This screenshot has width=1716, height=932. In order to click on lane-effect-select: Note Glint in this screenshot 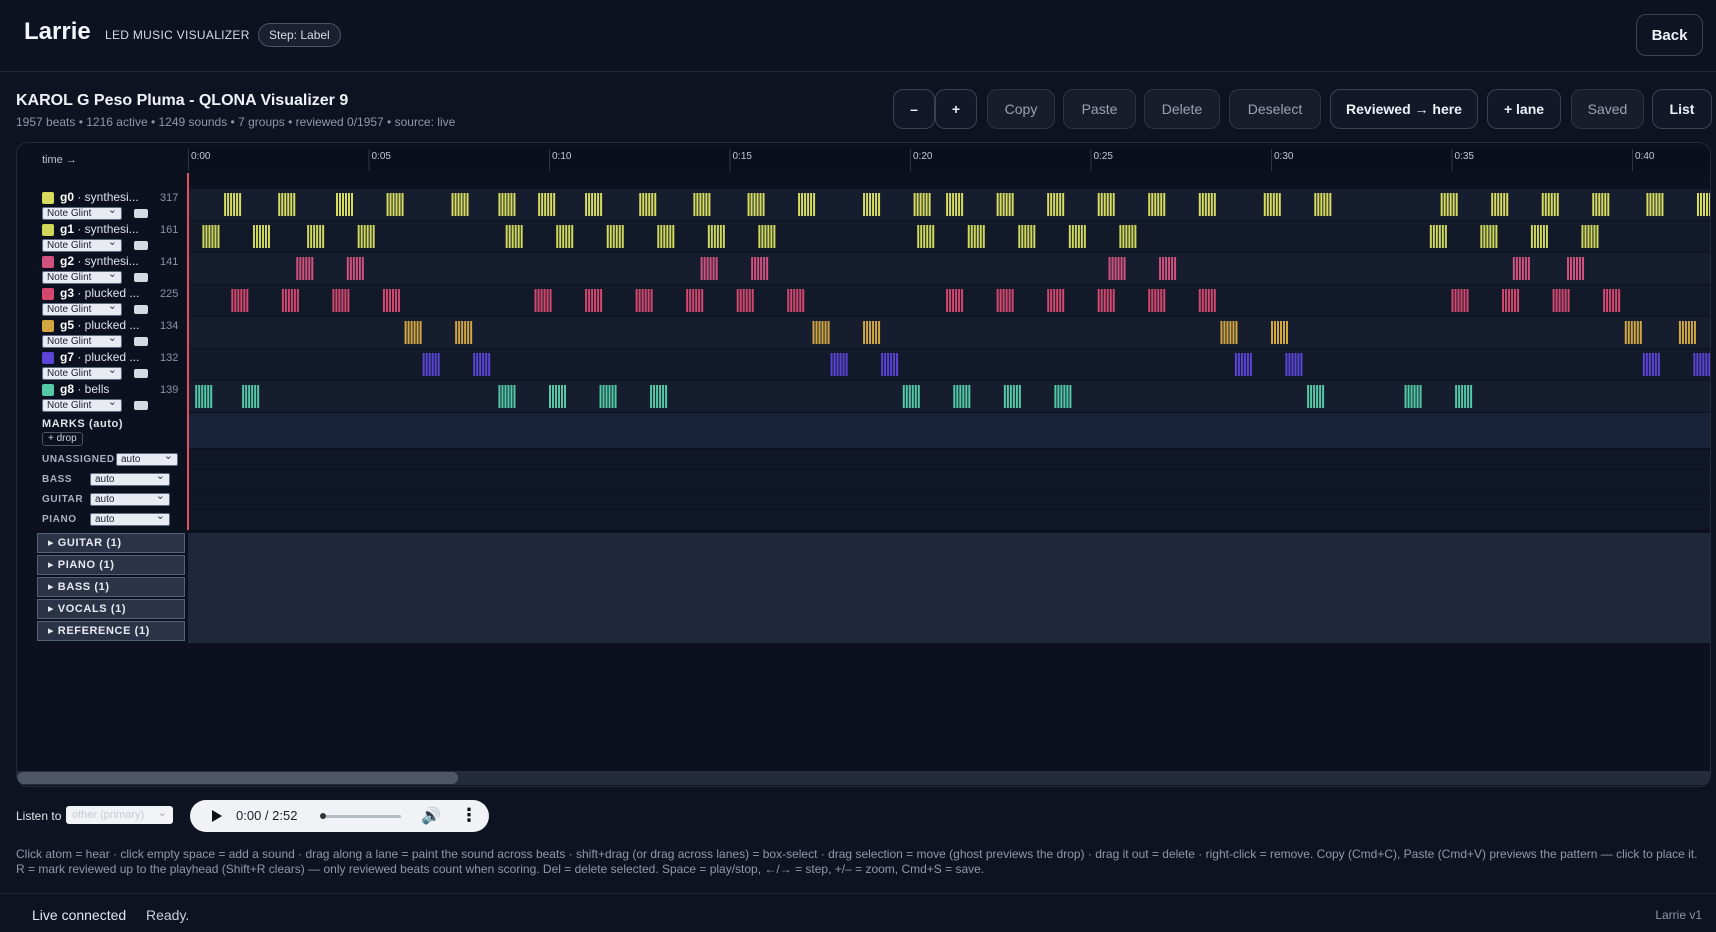, I will do `click(82, 212)`.